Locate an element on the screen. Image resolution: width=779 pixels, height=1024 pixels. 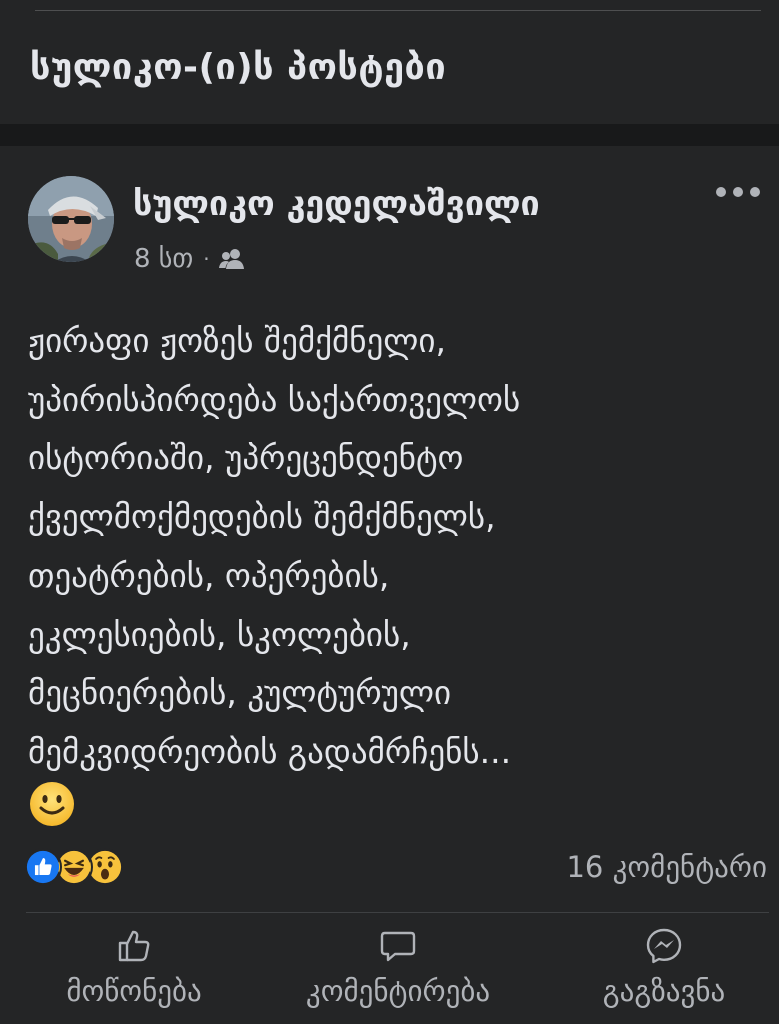
page-header: სულიკო-(ი)ს პოსტები is located at coordinates (389, 62).